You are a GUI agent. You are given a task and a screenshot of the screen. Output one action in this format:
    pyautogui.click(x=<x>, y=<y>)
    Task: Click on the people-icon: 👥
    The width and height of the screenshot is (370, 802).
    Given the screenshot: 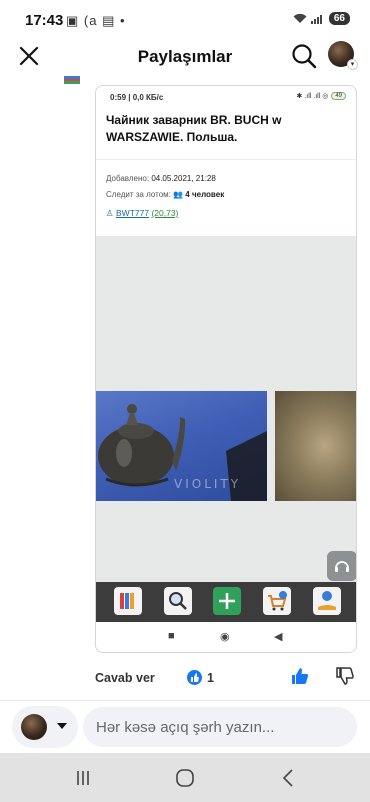 What is the action you would take?
    pyautogui.click(x=178, y=194)
    